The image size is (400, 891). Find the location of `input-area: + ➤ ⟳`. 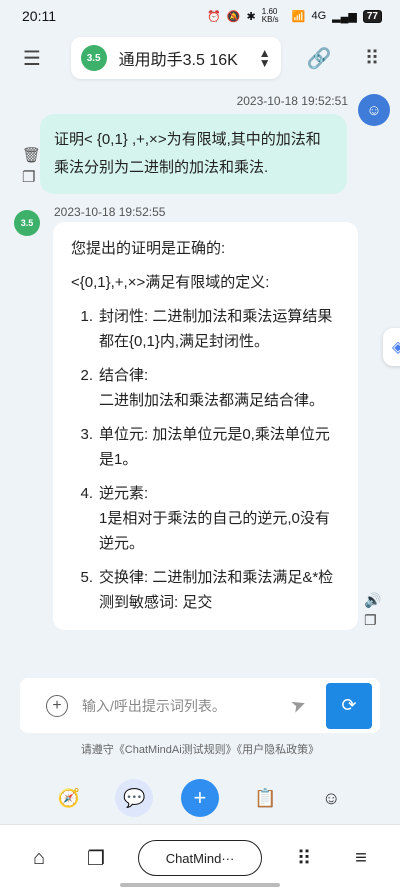

input-area: + ➤ ⟳ is located at coordinates (200, 705).